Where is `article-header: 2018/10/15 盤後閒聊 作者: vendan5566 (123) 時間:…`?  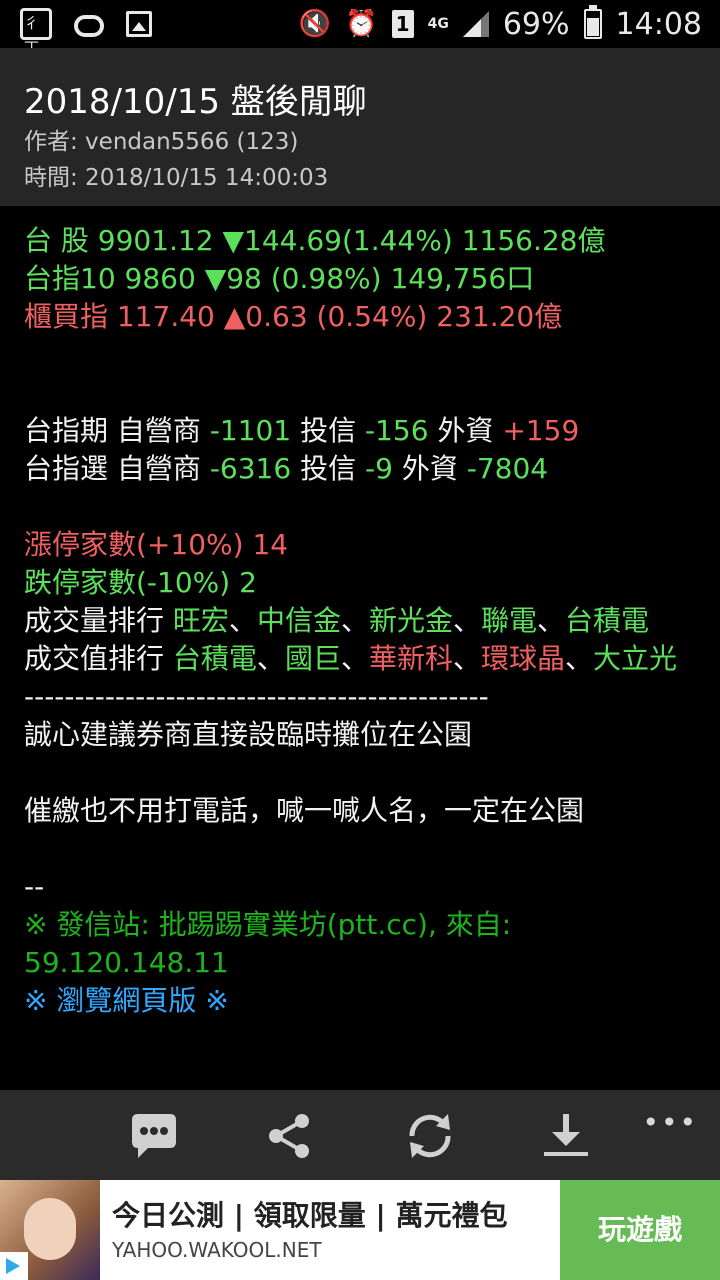 article-header: 2018/10/15 盤後閒聊 作者: vendan5566 (123) 時間:… is located at coordinates (360, 127).